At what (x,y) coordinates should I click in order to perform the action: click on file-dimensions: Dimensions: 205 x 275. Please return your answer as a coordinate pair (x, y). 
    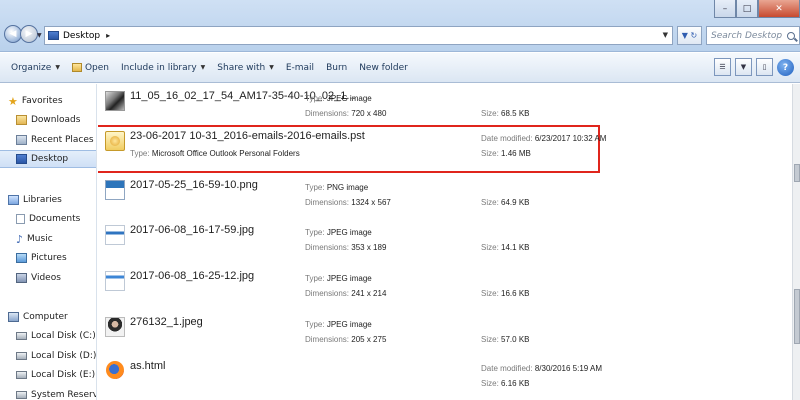
    Looking at the image, I should click on (346, 339).